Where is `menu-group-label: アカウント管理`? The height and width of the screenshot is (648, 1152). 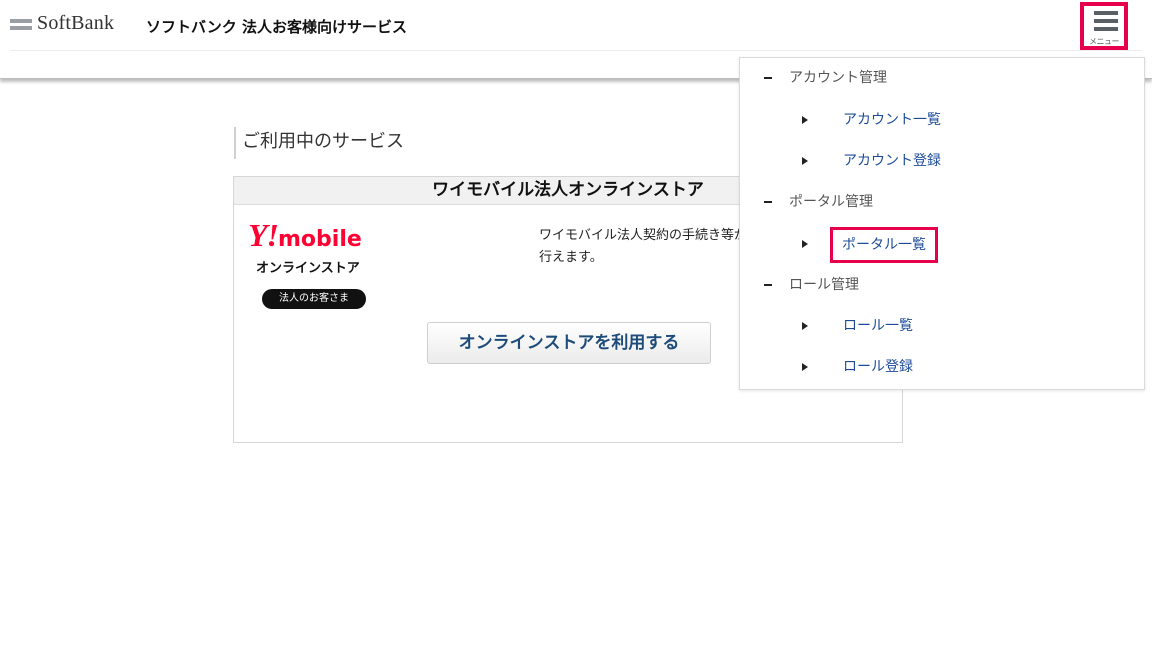
menu-group-label: アカウント管理 is located at coordinates (838, 78).